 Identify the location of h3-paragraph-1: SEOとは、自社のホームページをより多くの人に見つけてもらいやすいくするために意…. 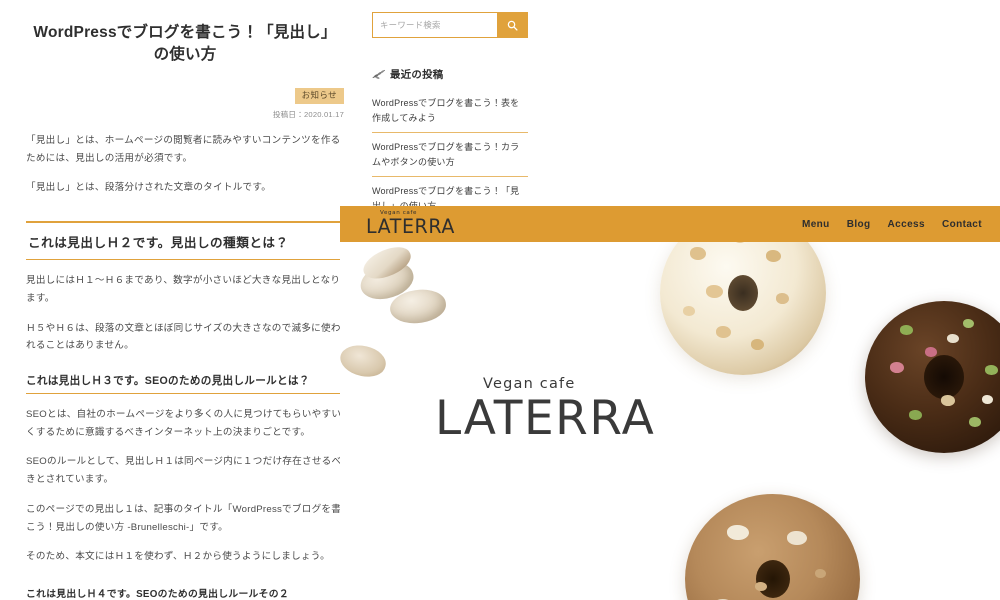
(184, 423).